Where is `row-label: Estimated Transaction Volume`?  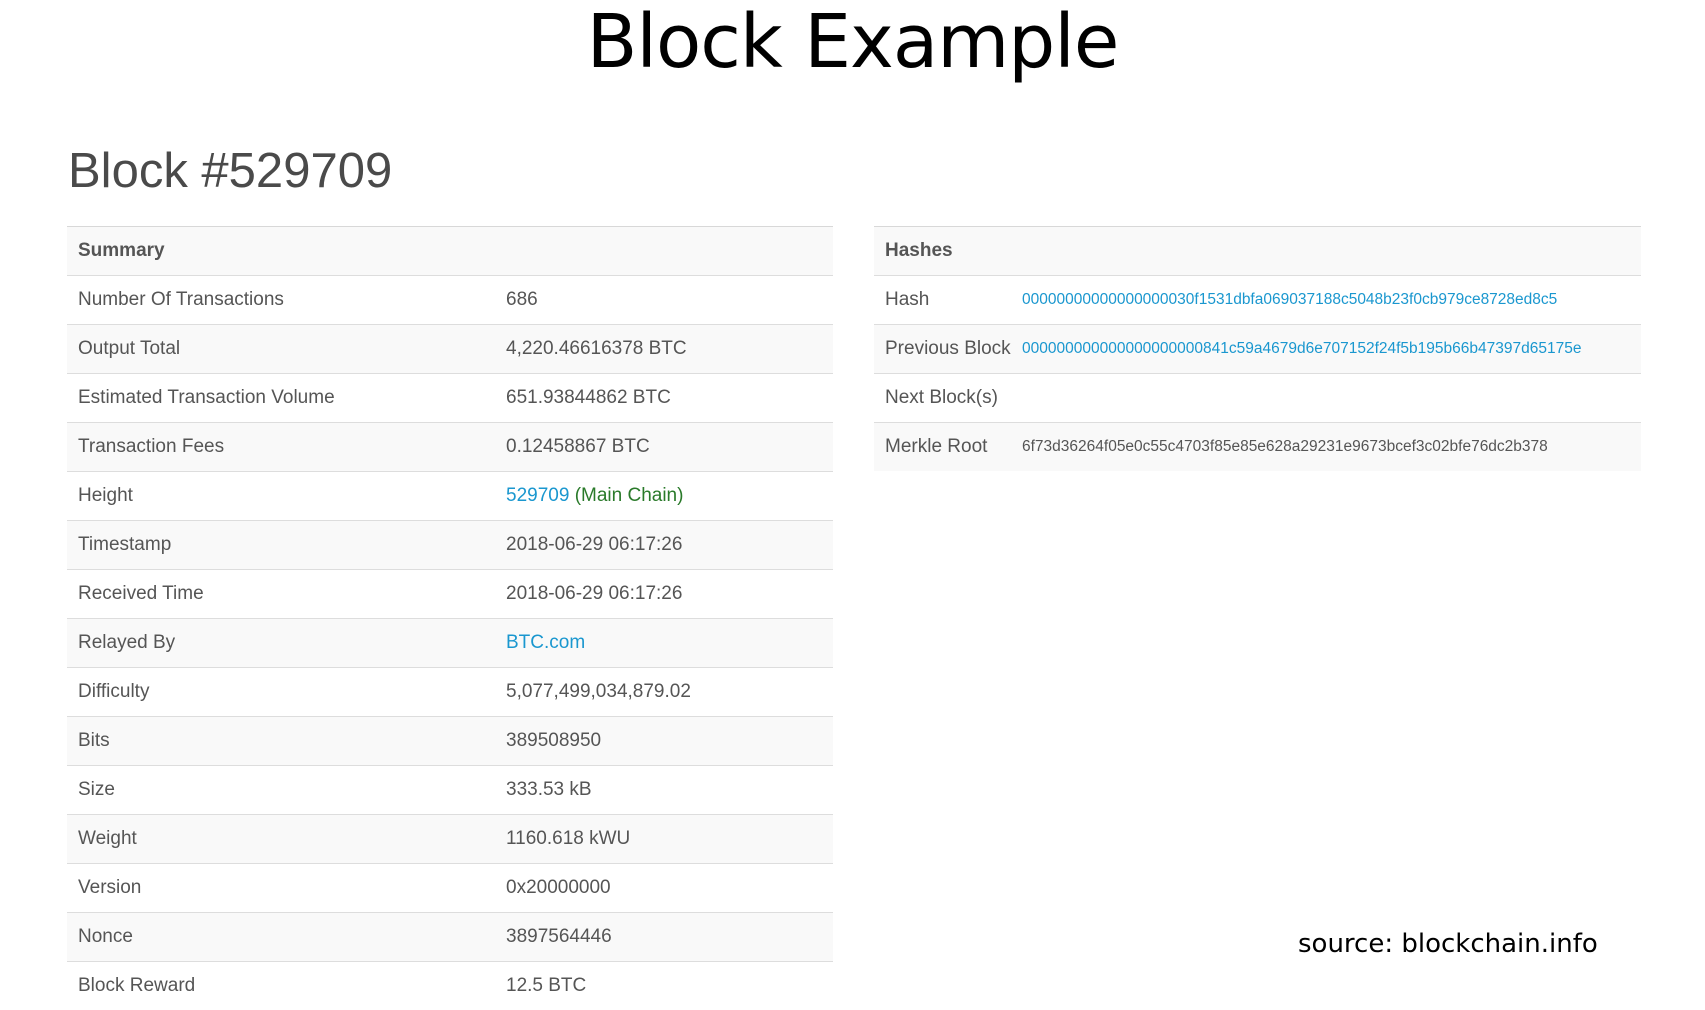 row-label: Estimated Transaction Volume is located at coordinates (281, 398).